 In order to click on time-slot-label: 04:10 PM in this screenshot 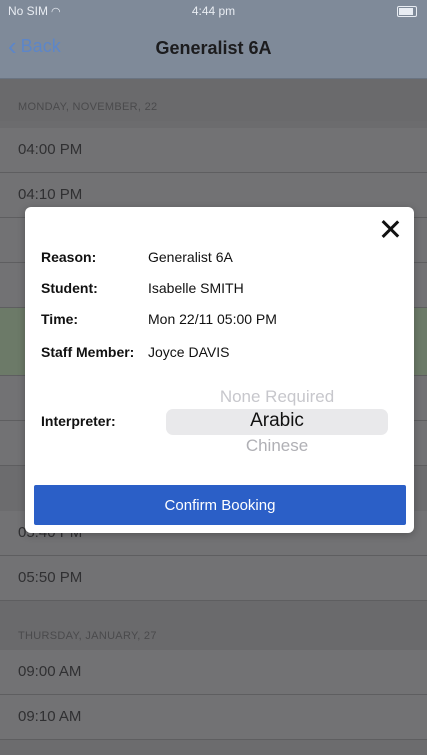, I will do `click(50, 194)`.